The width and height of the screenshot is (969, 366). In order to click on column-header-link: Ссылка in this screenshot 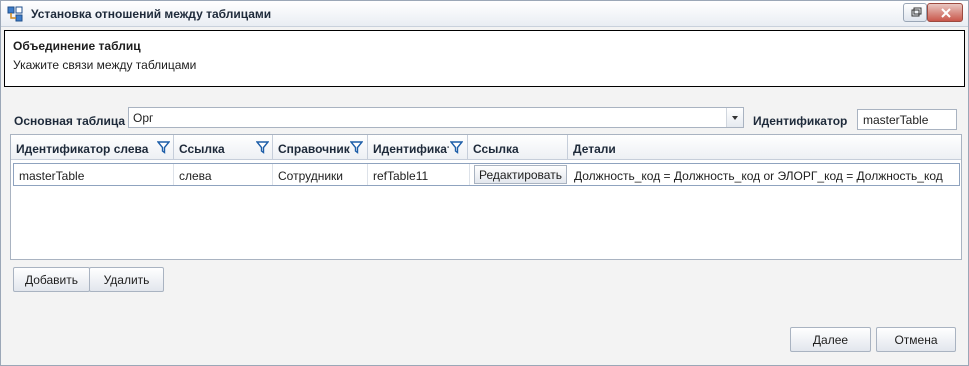, I will do `click(223, 147)`.